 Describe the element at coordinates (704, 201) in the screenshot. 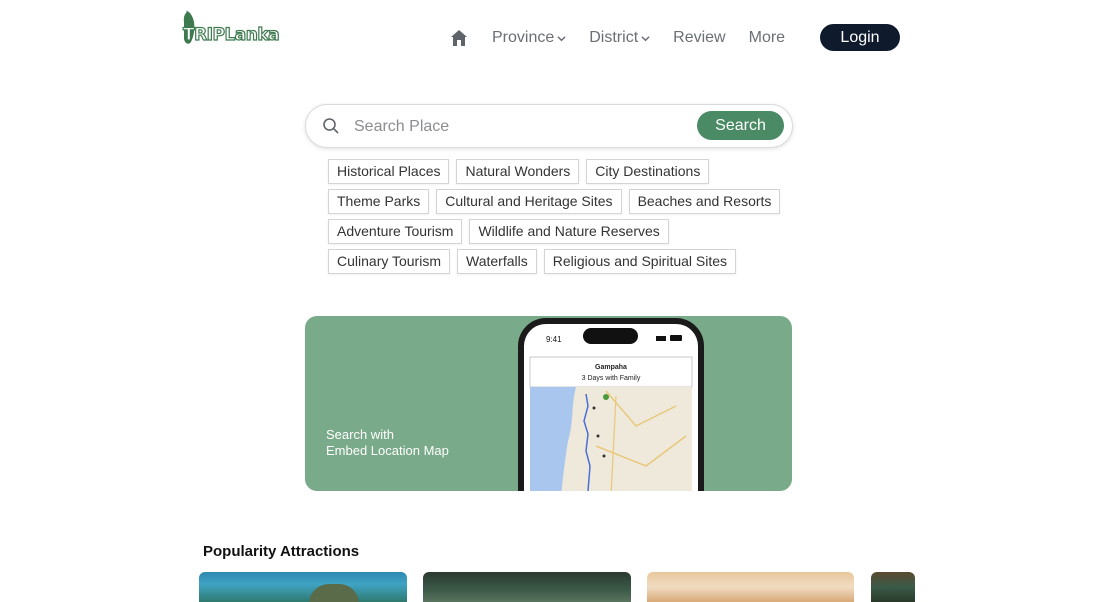

I see `category-chip: Beaches and Resorts` at that location.